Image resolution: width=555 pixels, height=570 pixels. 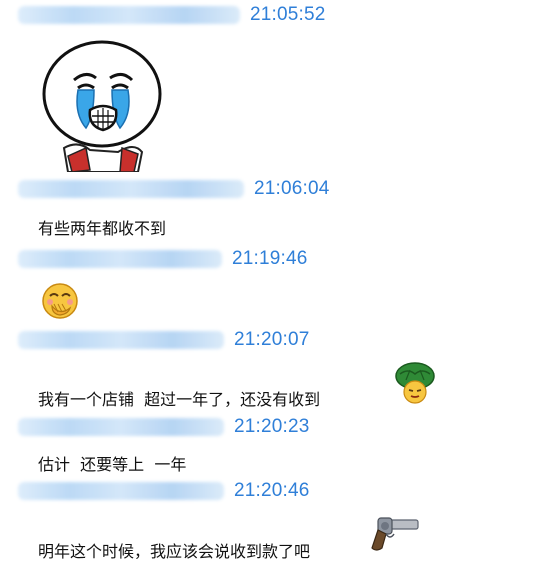 What do you see at coordinates (288, 14) in the screenshot?
I see `message-timestamp: 21:05:52` at bounding box center [288, 14].